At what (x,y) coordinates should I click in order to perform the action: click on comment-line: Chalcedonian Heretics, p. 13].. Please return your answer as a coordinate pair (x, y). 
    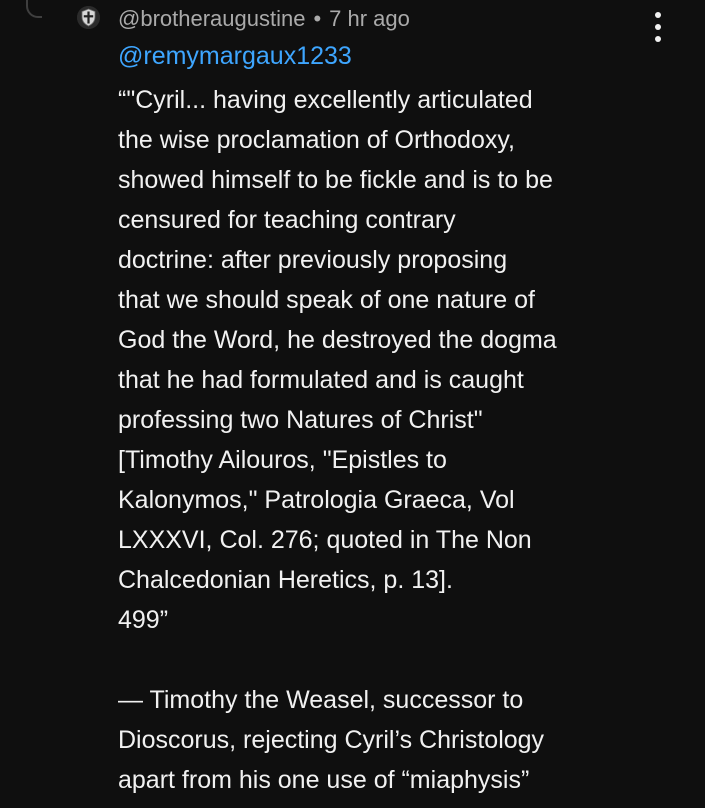
    Looking at the image, I should click on (285, 580).